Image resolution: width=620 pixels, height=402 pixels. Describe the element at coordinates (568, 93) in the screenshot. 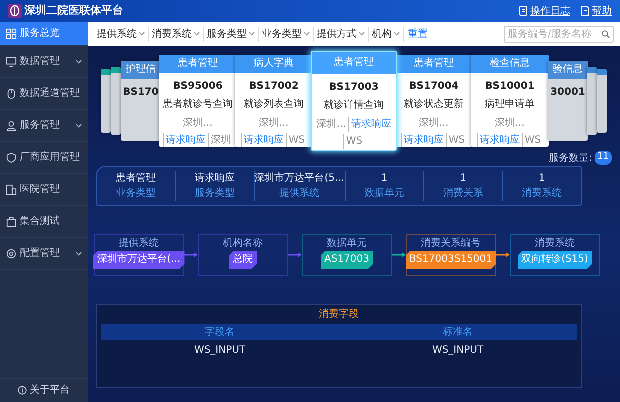

I see `service-code: 30001` at that location.